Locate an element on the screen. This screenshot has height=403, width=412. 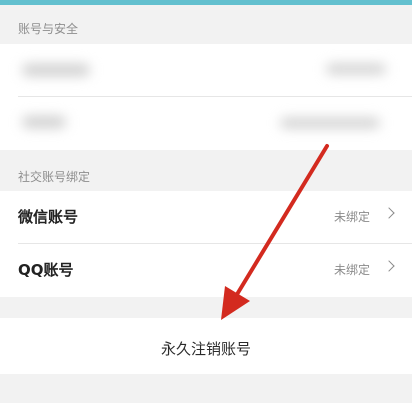
annotation-arrow is located at coordinates (275, 232).